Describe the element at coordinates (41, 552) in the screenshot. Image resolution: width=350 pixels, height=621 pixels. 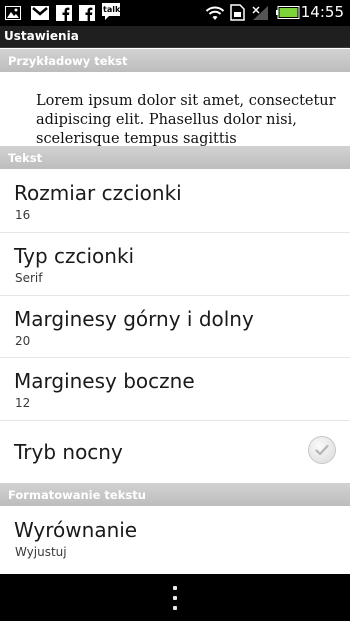
I see `setting-value: Wyjustuj` at that location.